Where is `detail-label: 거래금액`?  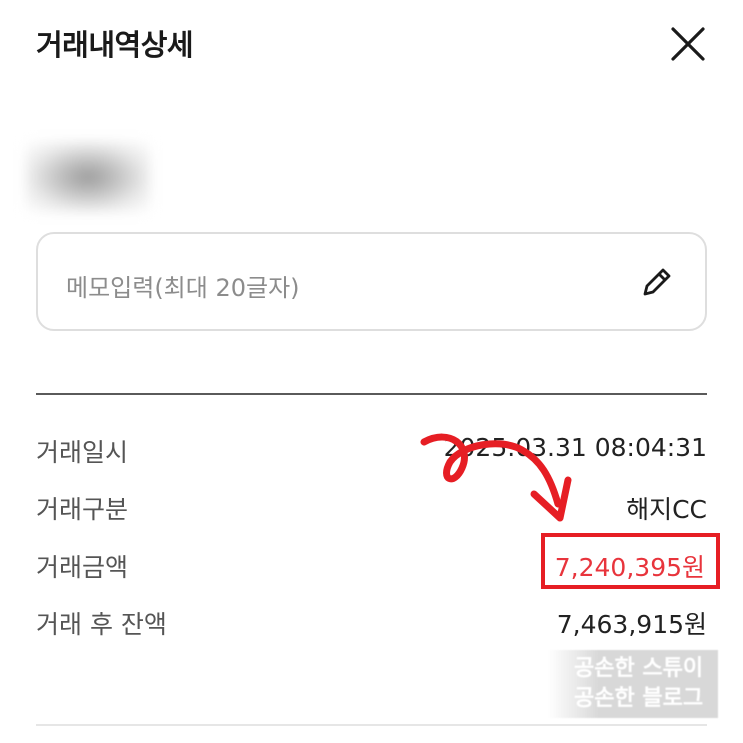 detail-label: 거래금액 is located at coordinates (82, 567).